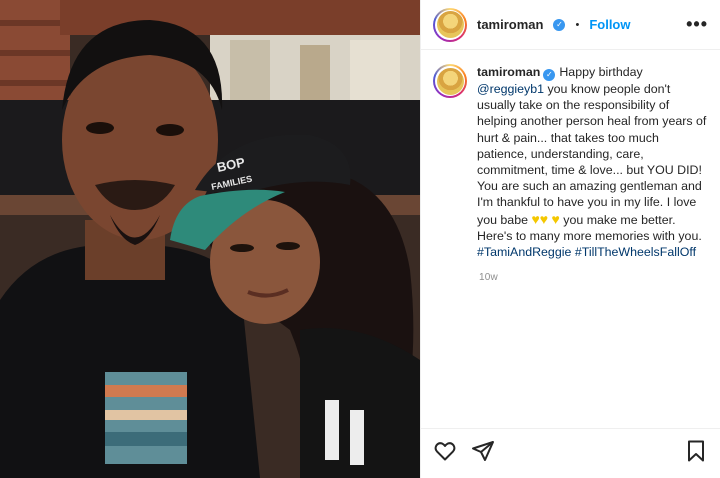 This screenshot has height=478, width=720. I want to click on caption-avatar, so click(450, 81).